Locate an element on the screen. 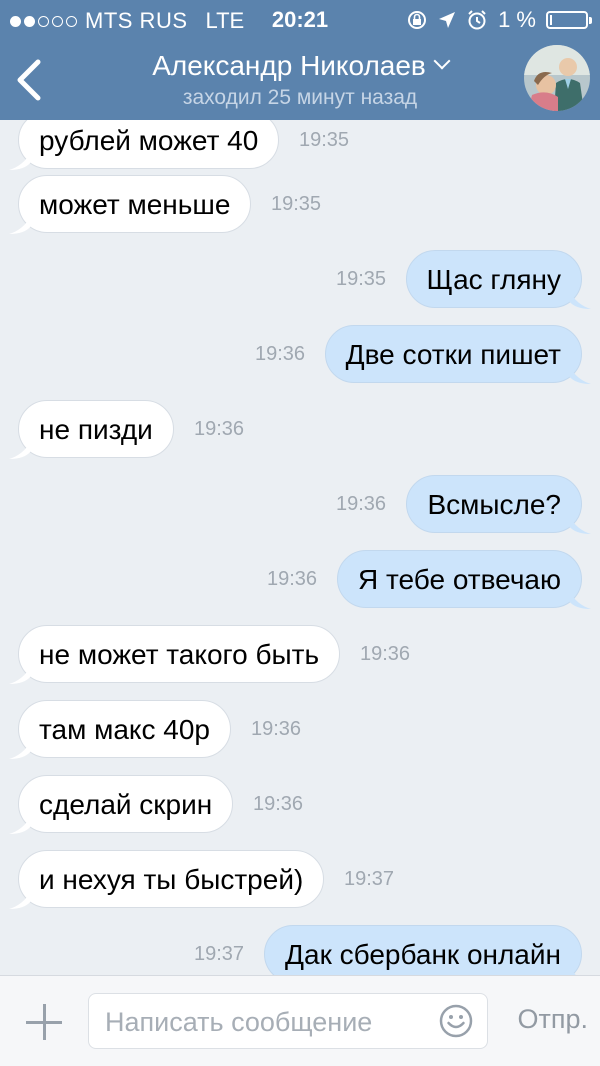  incoming-message: рублей может 40 19:35 is located at coordinates (300, 145).